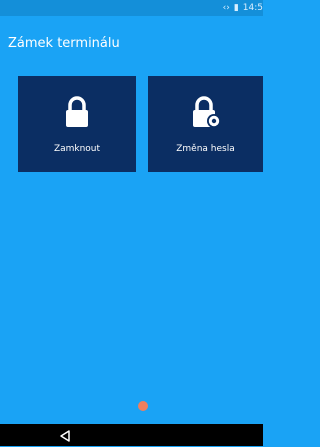 The image size is (320, 447). I want to click on lock-tile-label: Zamknout, so click(77, 149).